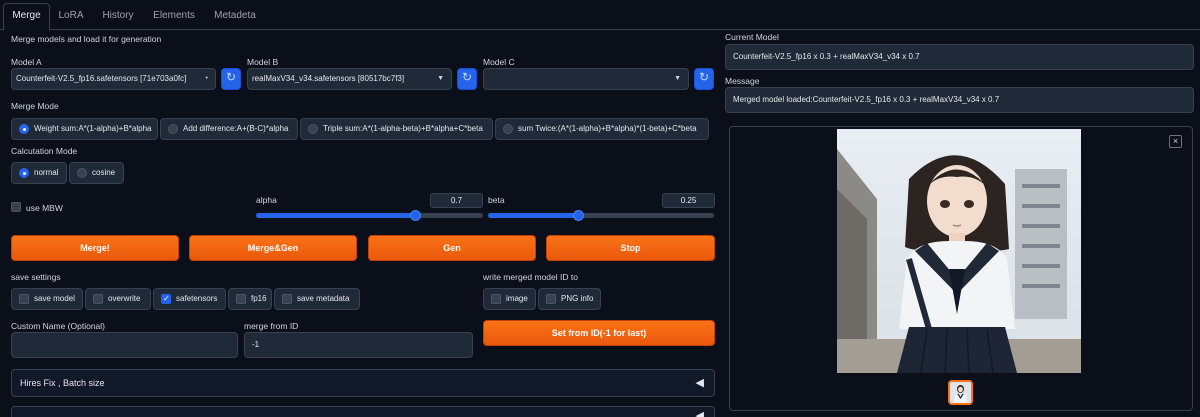 The width and height of the screenshot is (1200, 417). Describe the element at coordinates (206, 78) in the screenshot. I see `chevron-down-icon: •` at that location.